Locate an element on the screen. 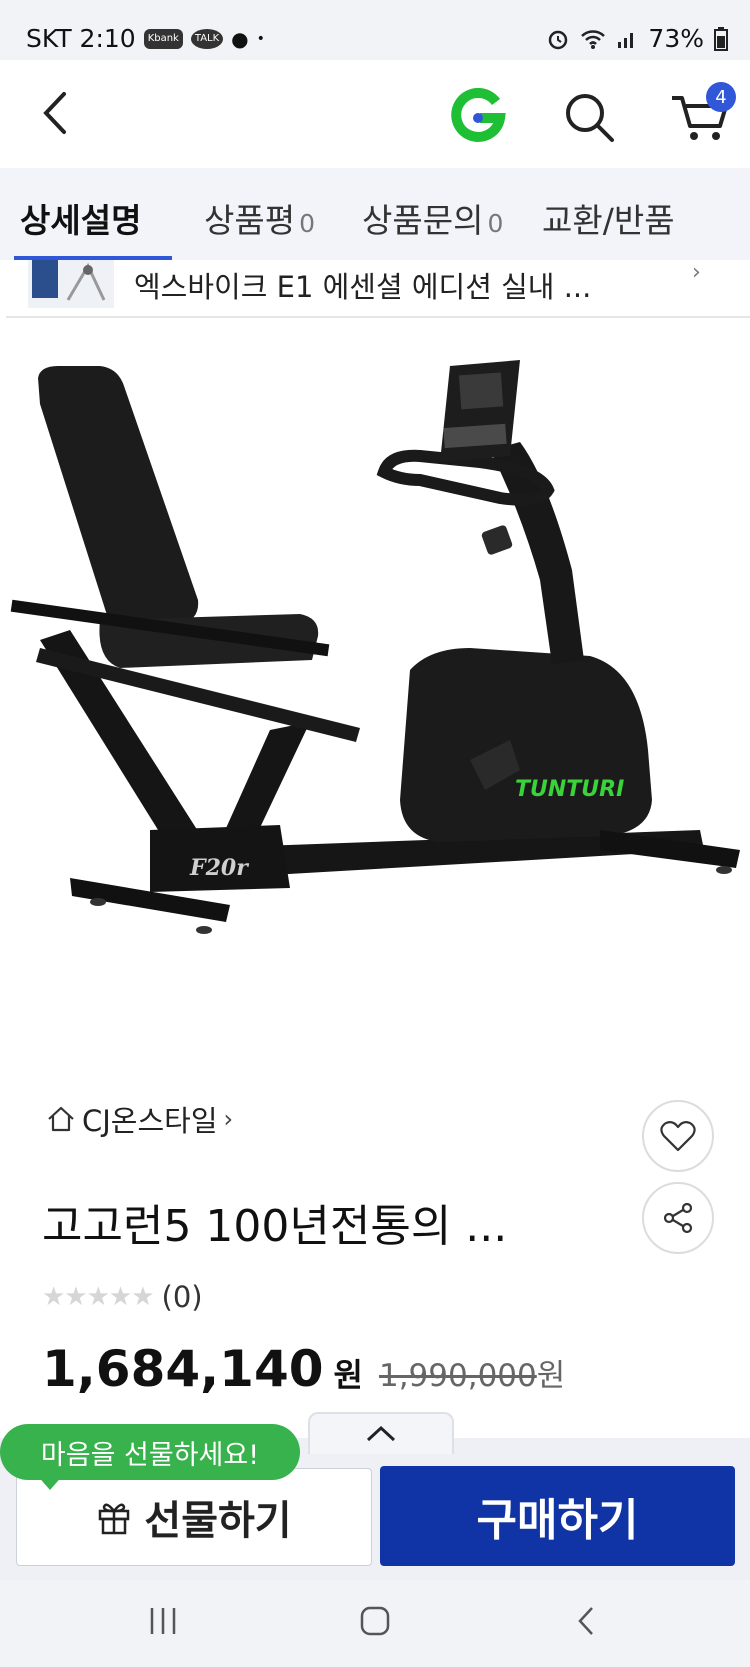 This screenshot has width=750, height=1667. tab-reviews: 상품평 0 is located at coordinates (259, 218).